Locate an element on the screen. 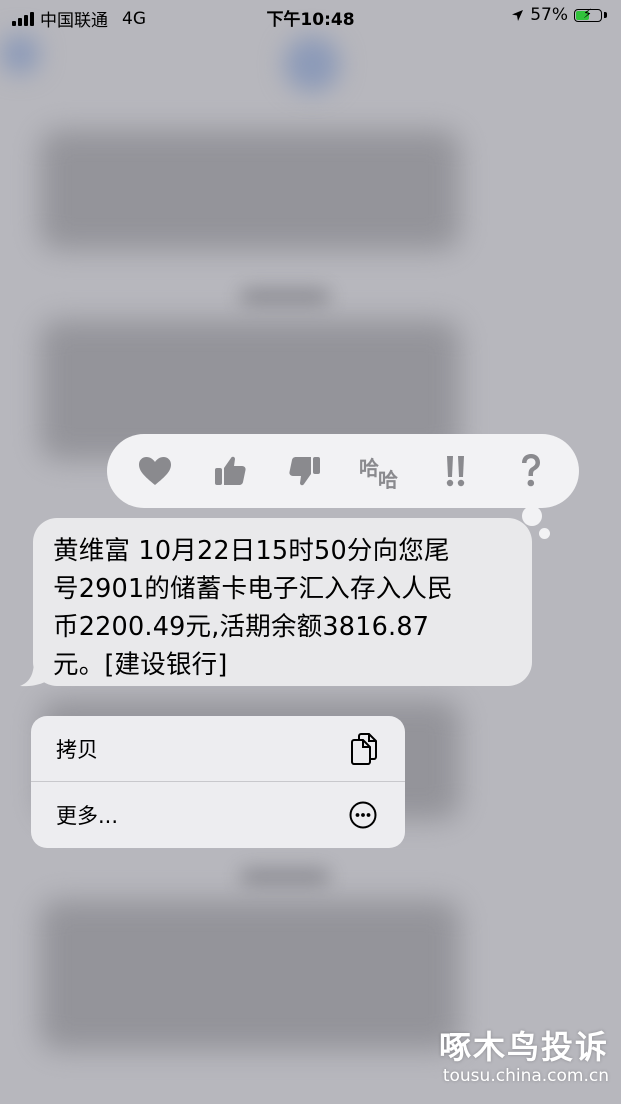 The width and height of the screenshot is (621, 1104). ellipsis-circle-icon is located at coordinates (363, 814).